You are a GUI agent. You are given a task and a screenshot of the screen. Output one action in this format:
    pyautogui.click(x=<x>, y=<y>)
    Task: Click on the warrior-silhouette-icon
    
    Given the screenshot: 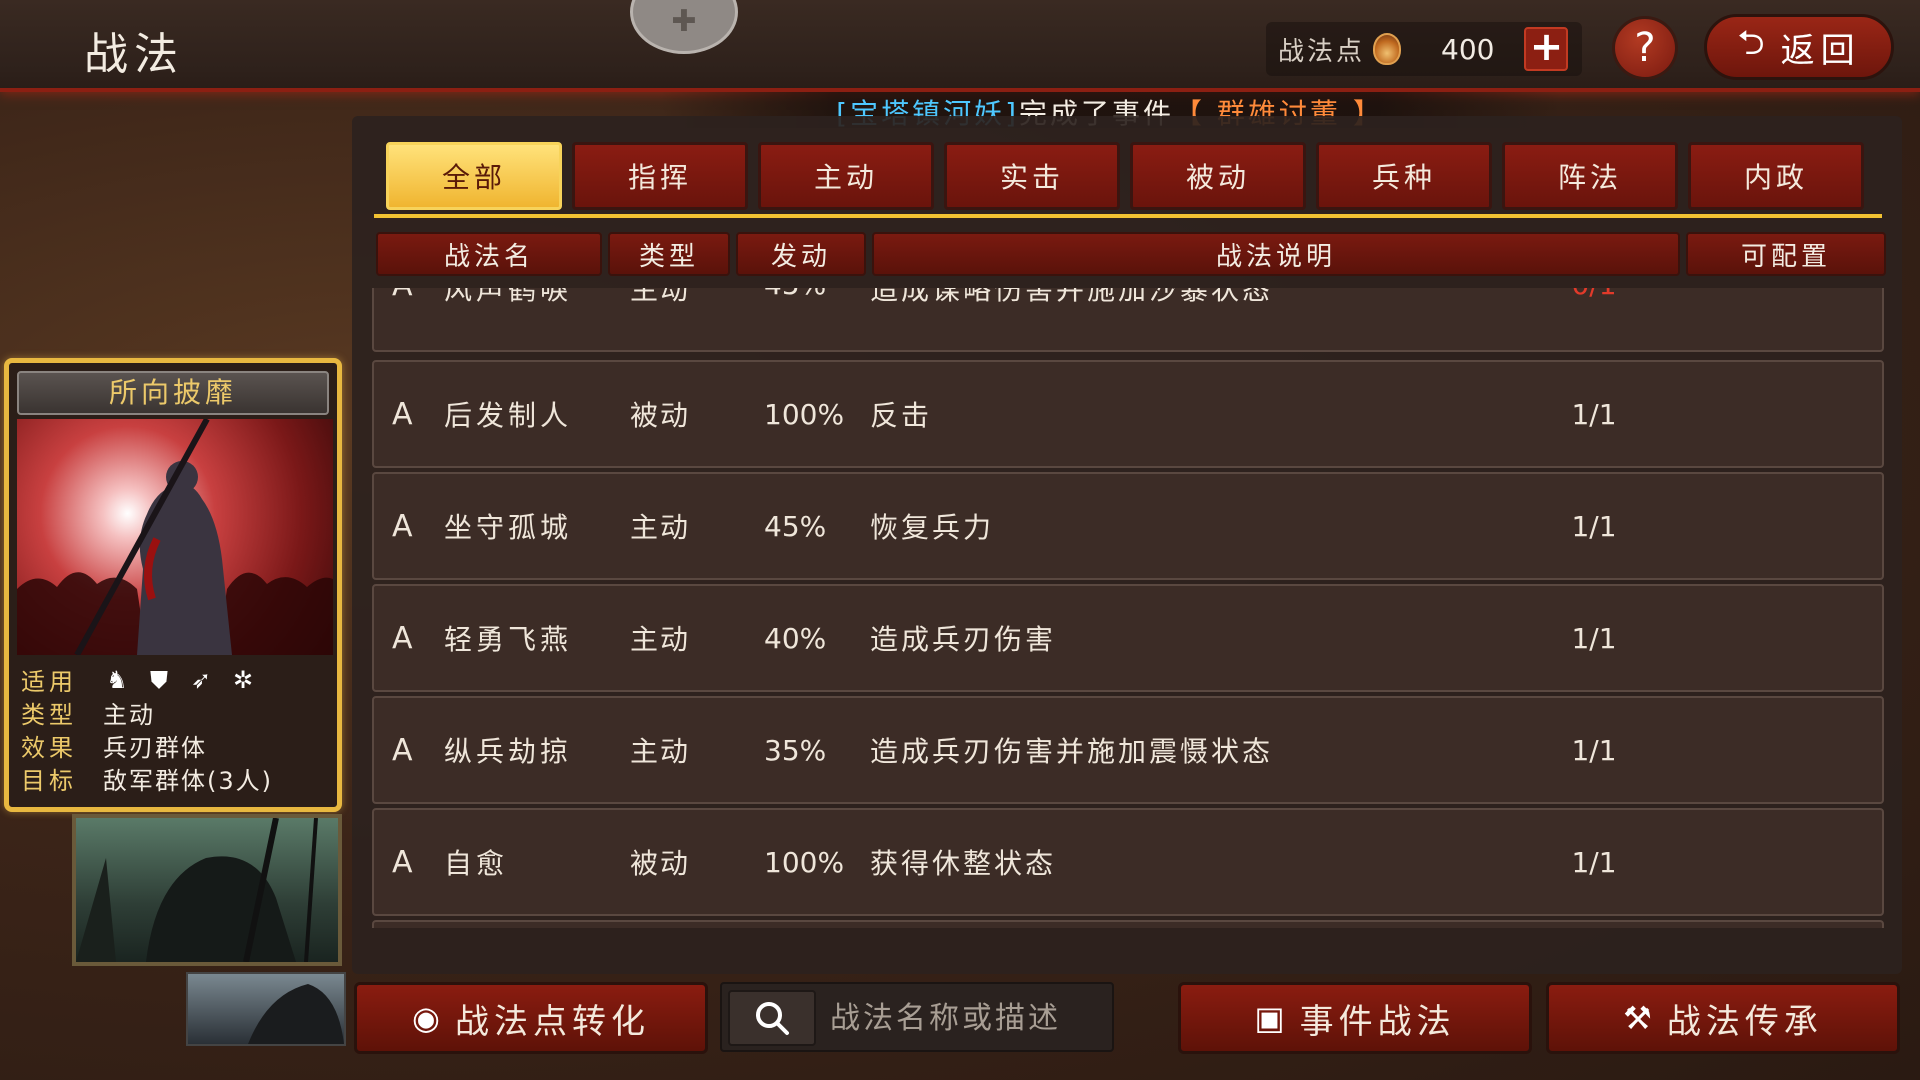 What is the action you would take?
    pyautogui.click(x=175, y=537)
    